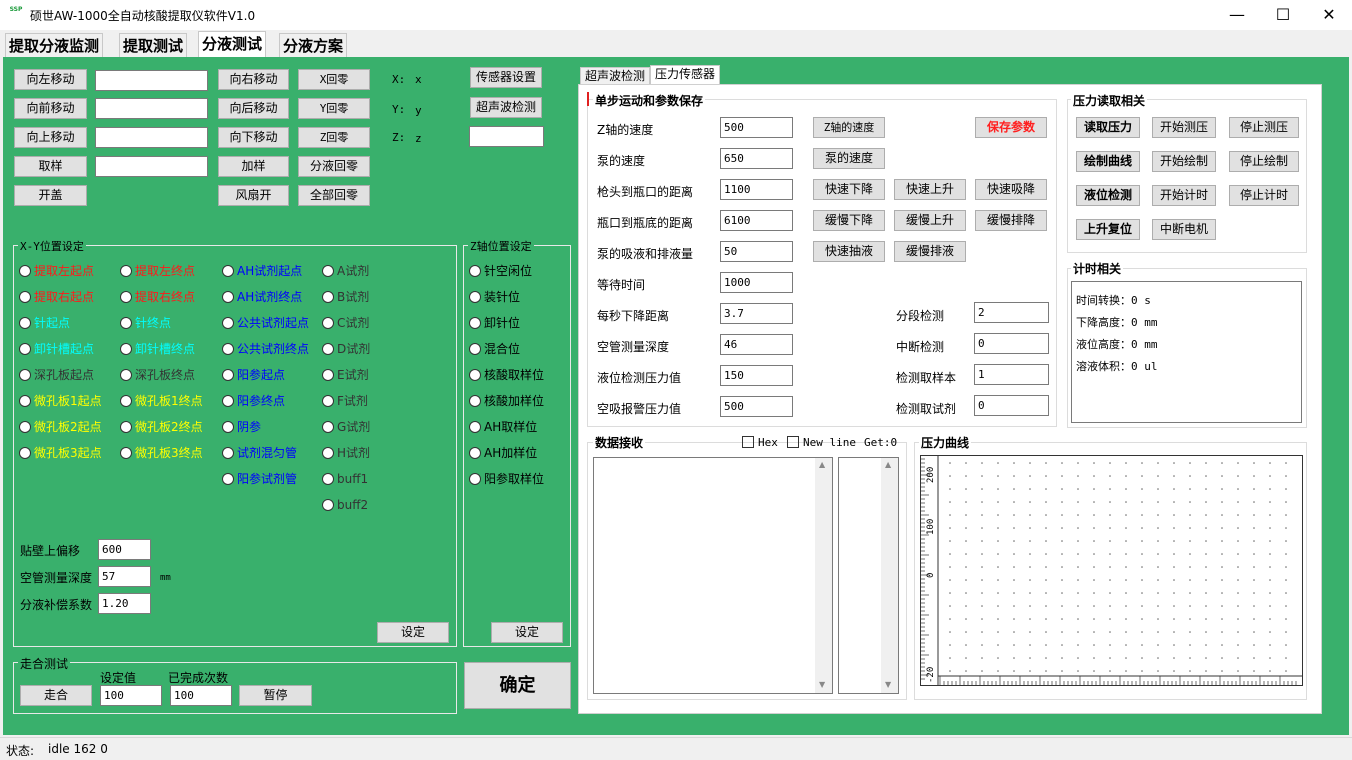  I want to click on move-back-button: 向后移动, so click(253, 108).